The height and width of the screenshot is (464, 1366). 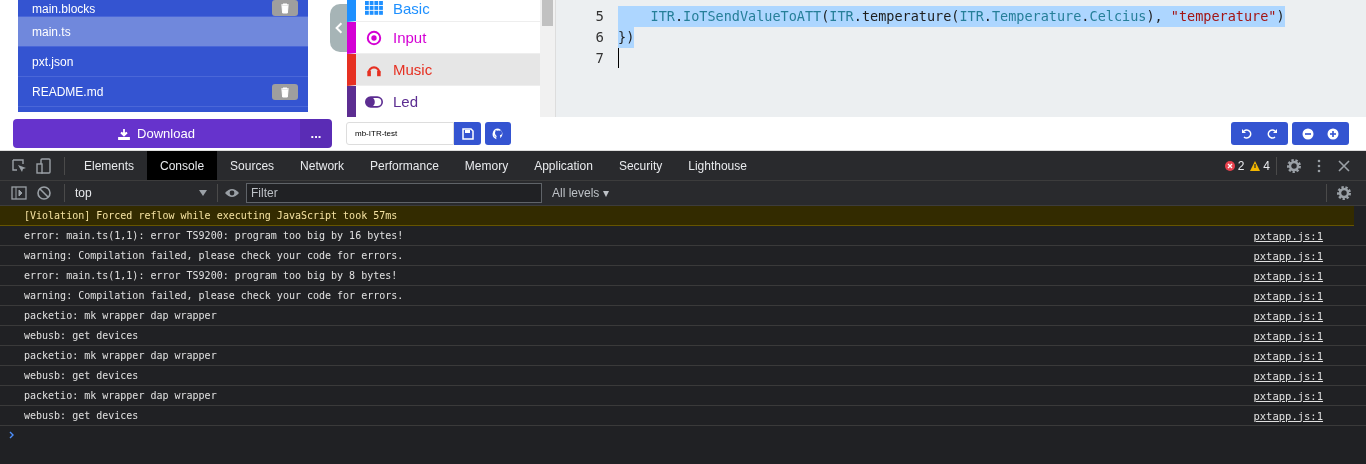 What do you see at coordinates (44, 193) in the screenshot?
I see `clear-icon` at bounding box center [44, 193].